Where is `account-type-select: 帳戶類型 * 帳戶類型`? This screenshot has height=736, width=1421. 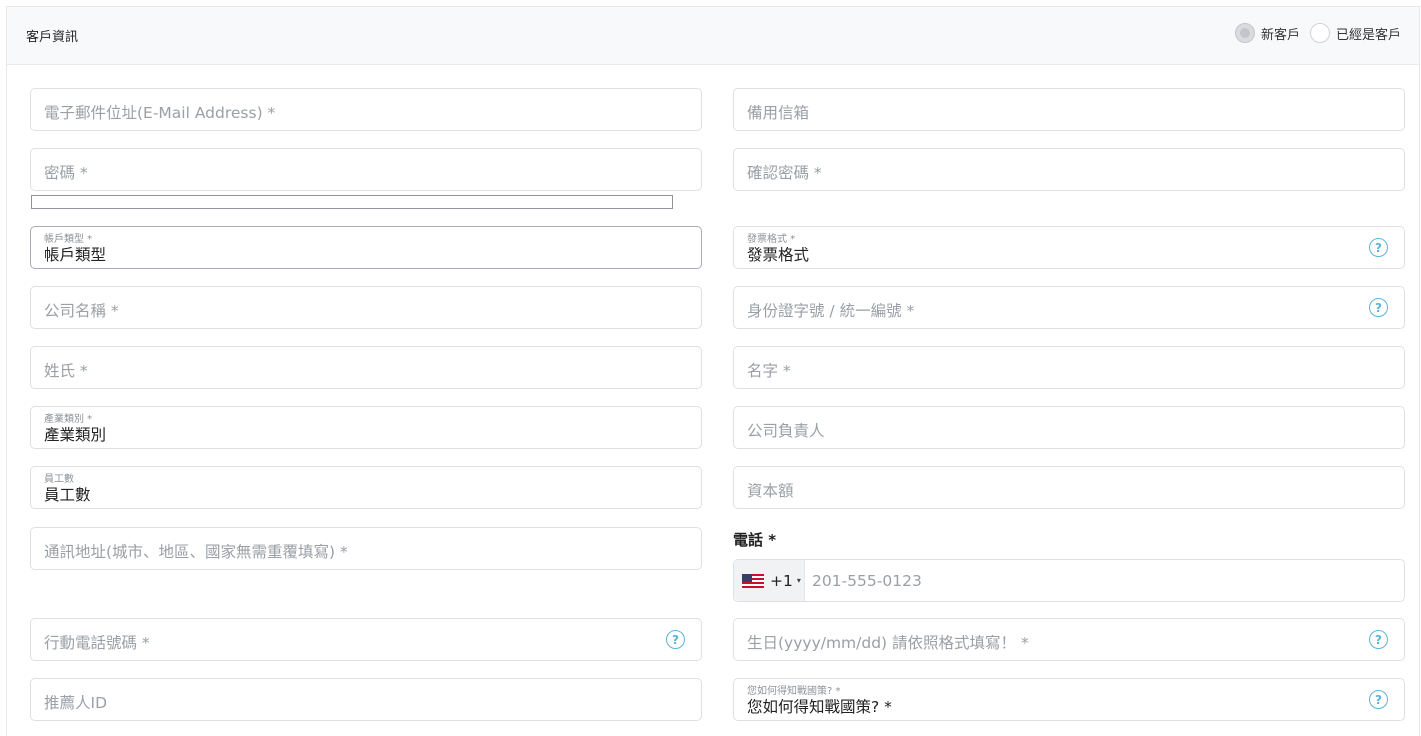
account-type-select: 帳戶類型 * 帳戶類型 is located at coordinates (366, 247).